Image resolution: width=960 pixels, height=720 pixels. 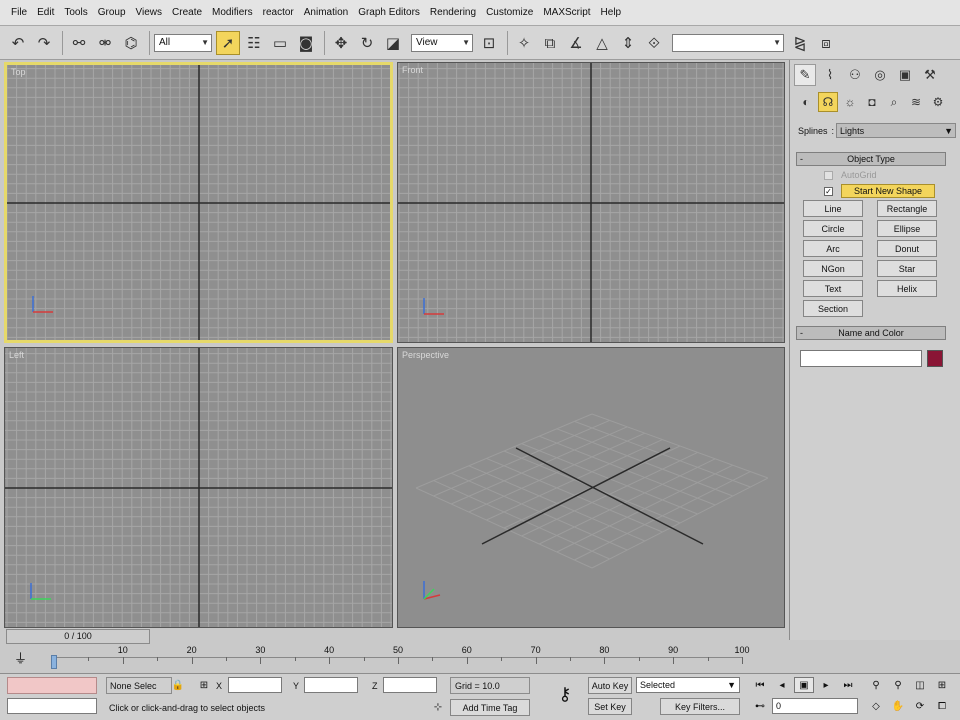 What do you see at coordinates (833, 308) in the screenshot?
I see `section-button: Section` at bounding box center [833, 308].